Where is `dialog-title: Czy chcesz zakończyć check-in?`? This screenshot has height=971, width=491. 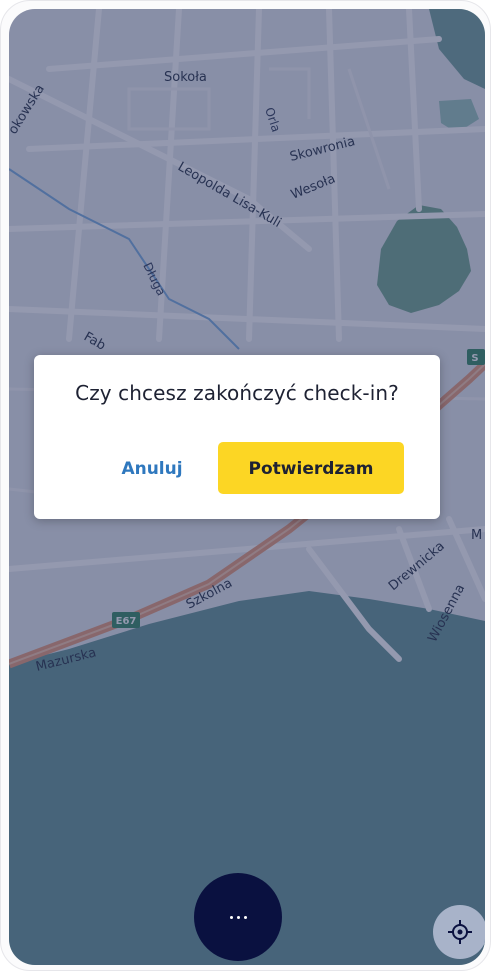 dialog-title: Czy chcesz zakończyć check-in? is located at coordinates (237, 393).